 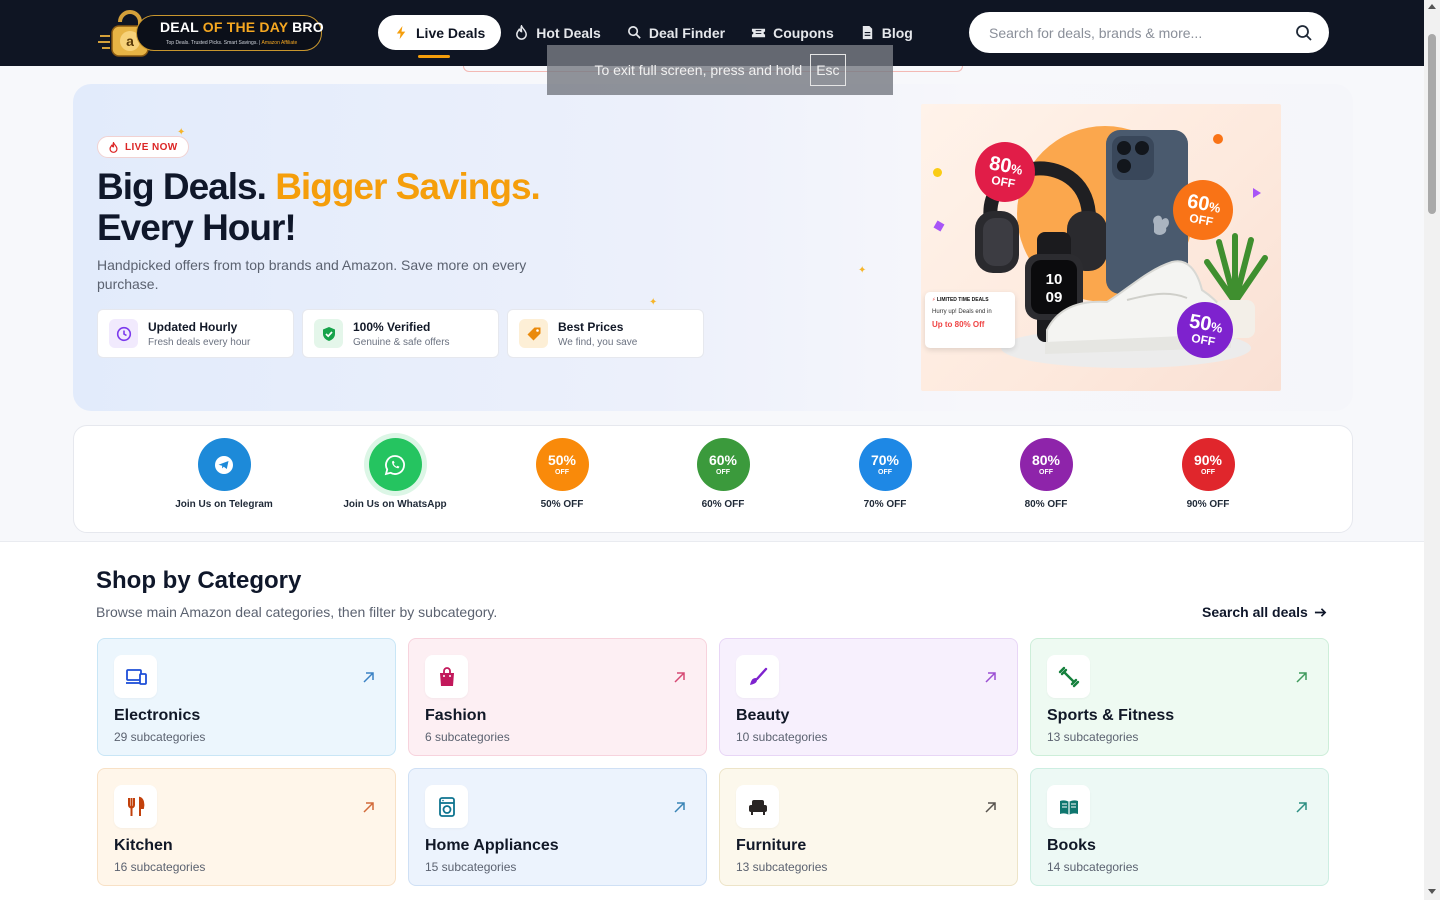 I want to click on scroll-down-arrow, so click(x=1432, y=891).